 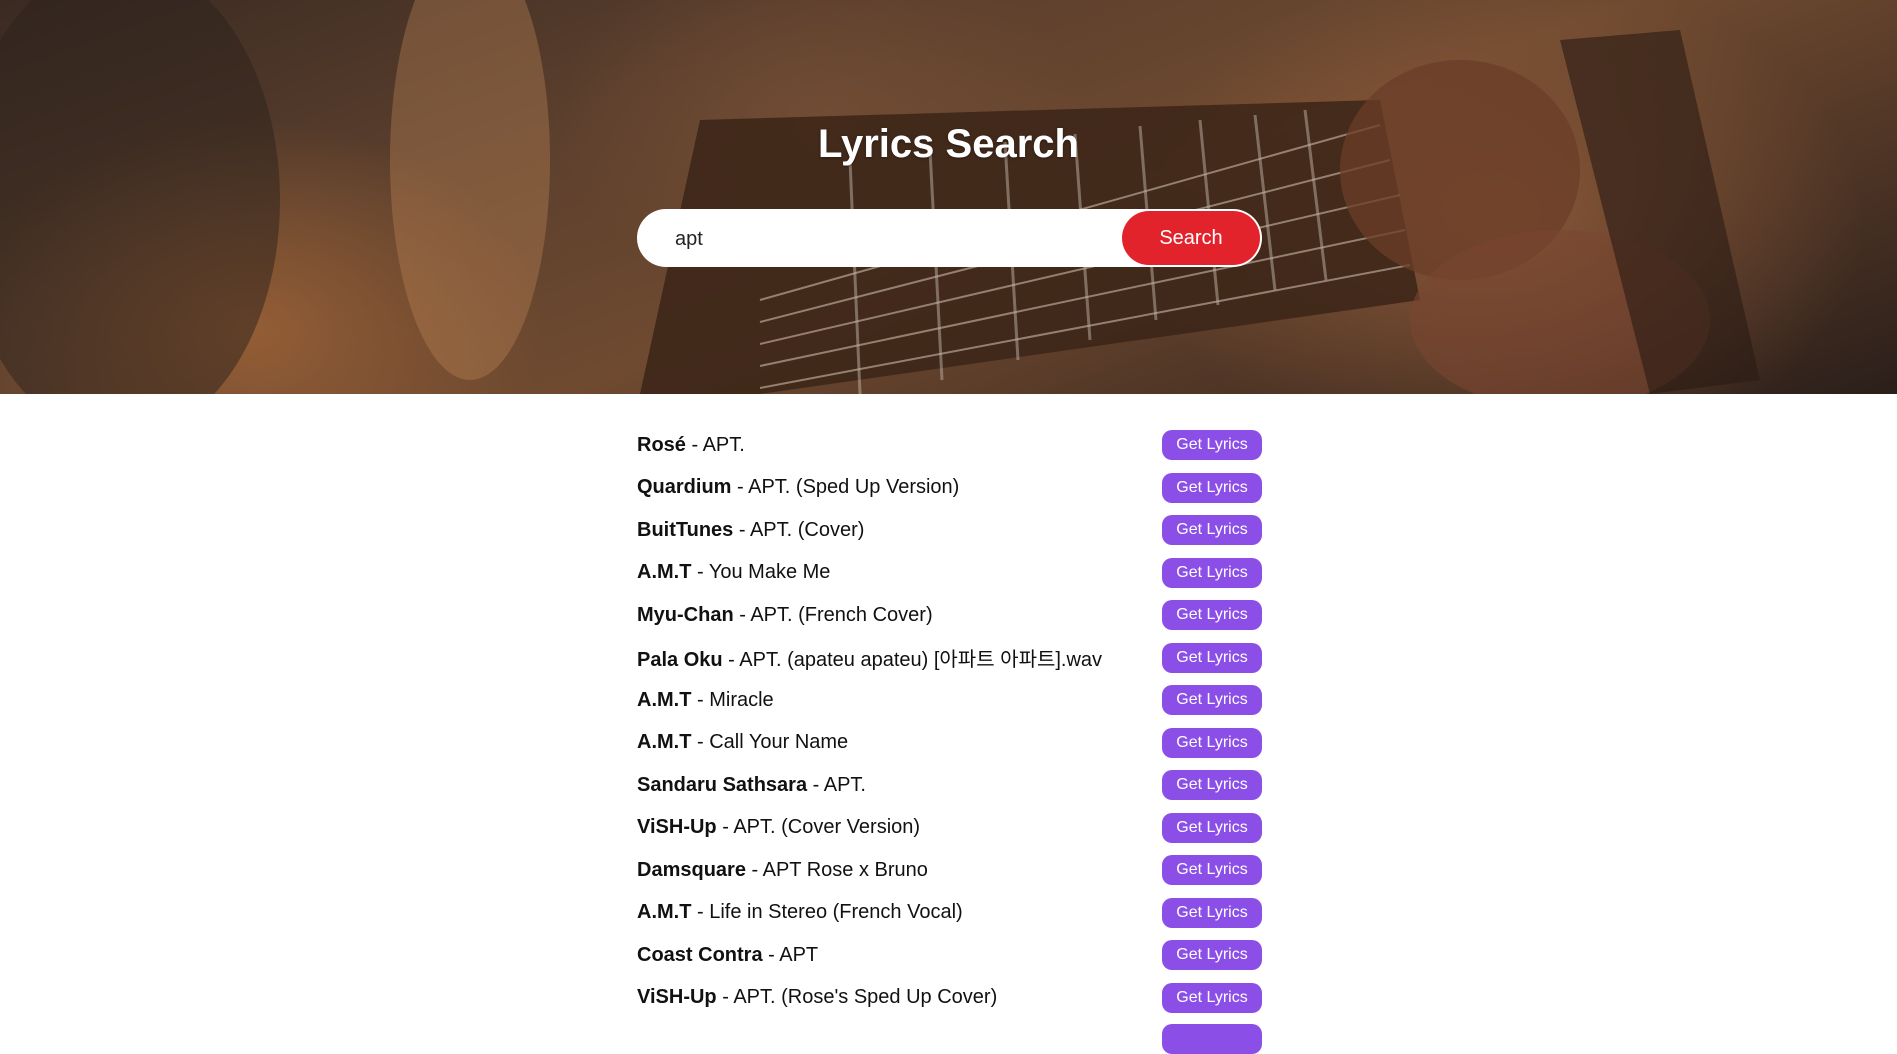 I want to click on song-text: Damsquare - APT Rose x Bruno, so click(x=782, y=870).